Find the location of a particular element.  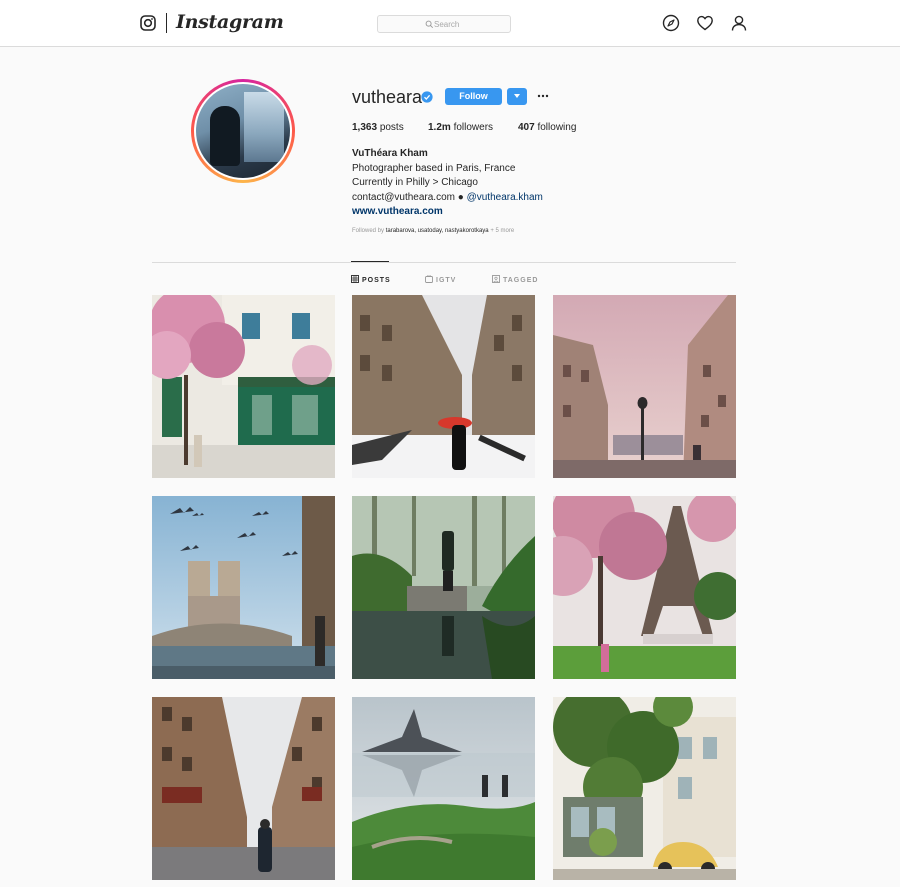

followed-by-names: tarabarova, usatoday, nastyakorotkaya is located at coordinates (437, 231).